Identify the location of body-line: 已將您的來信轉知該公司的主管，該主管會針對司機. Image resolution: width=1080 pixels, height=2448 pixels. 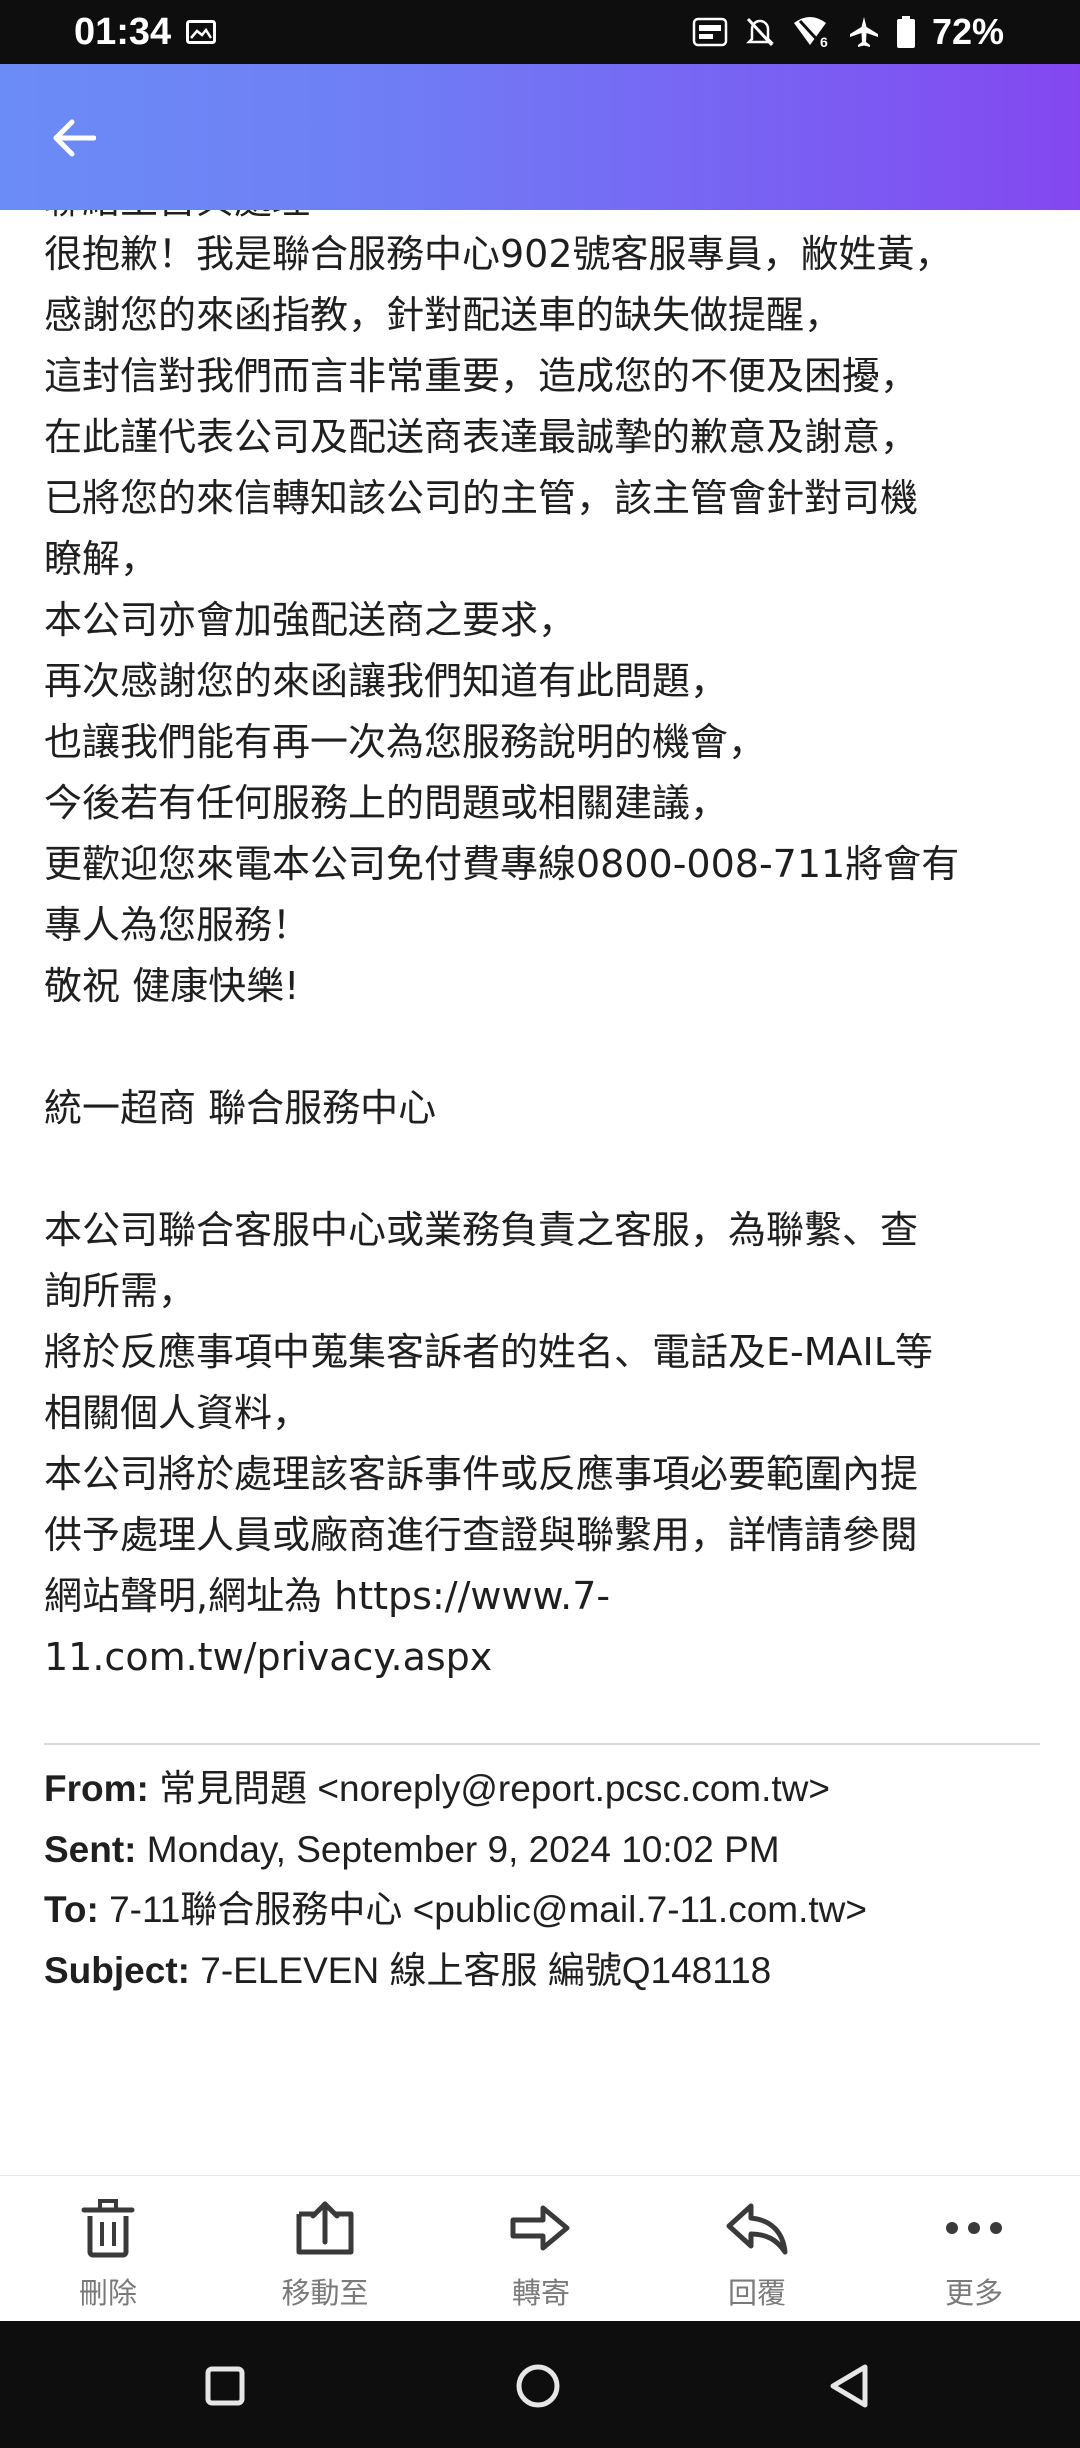
(481, 498).